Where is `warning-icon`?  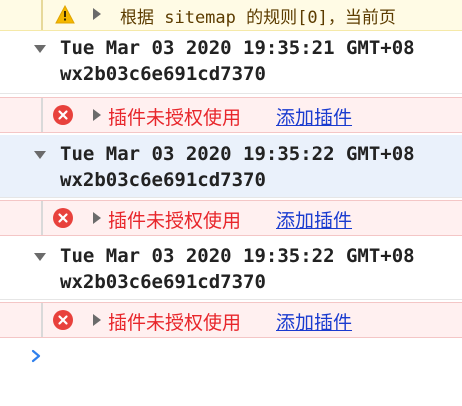
warning-icon is located at coordinates (65, 14).